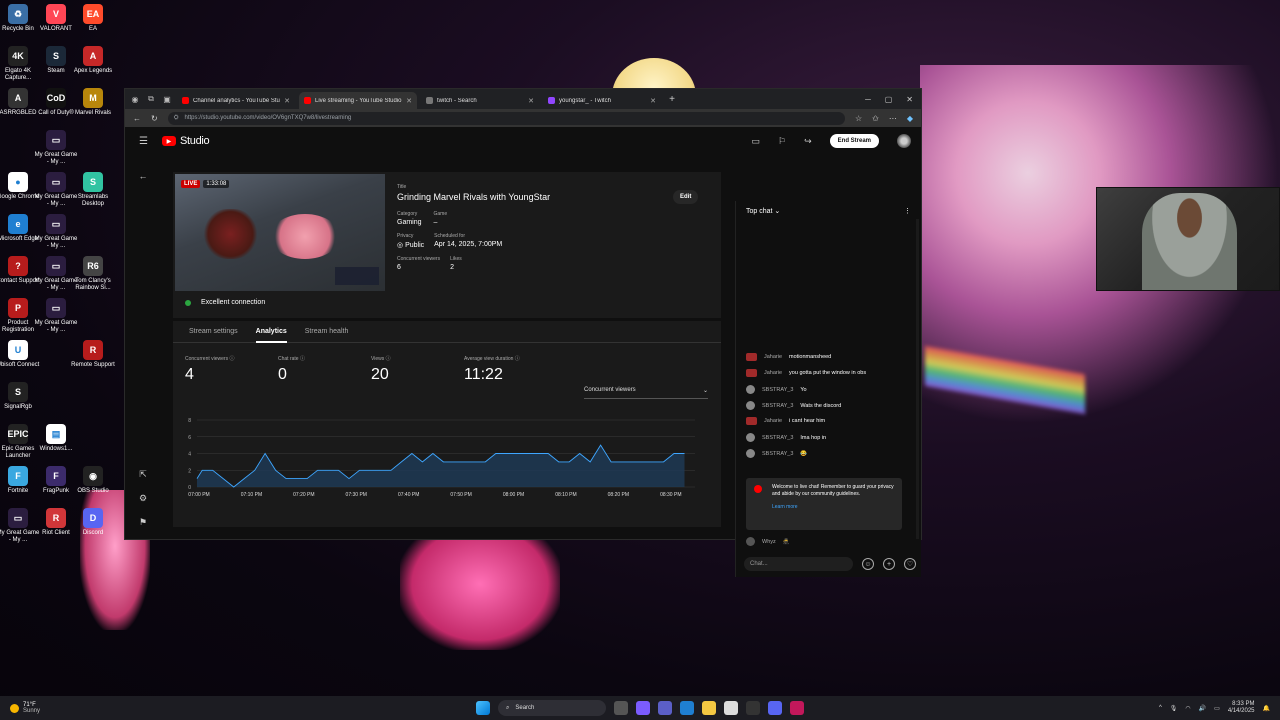 This screenshot has height=720, width=1280. Describe the element at coordinates (646, 393) in the screenshot. I see `metric-dropdown: Concurrent viewers ⌄` at that location.